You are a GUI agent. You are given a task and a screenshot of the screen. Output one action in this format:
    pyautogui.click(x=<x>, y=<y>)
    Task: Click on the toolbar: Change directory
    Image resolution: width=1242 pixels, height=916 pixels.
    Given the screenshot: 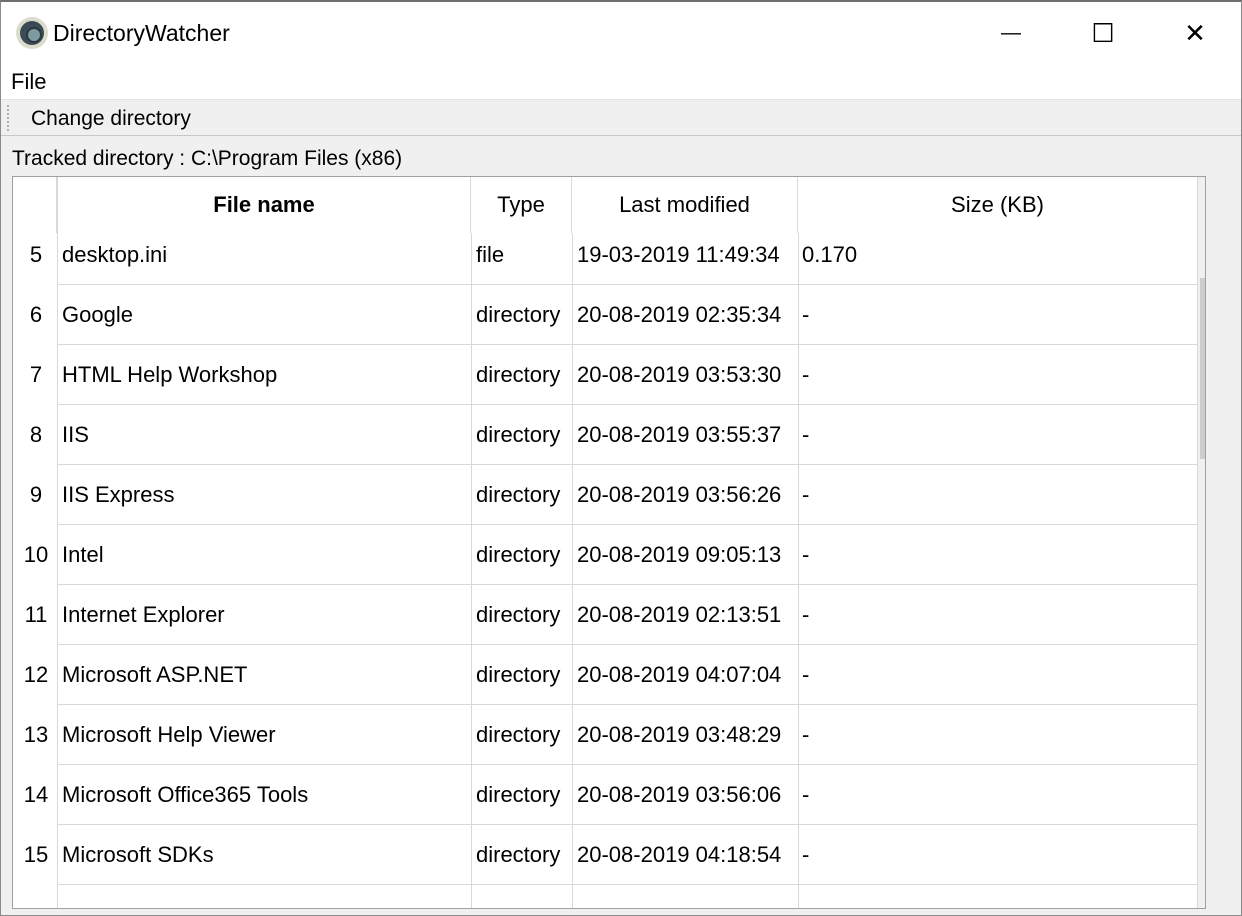 What is the action you would take?
    pyautogui.click(x=621, y=117)
    